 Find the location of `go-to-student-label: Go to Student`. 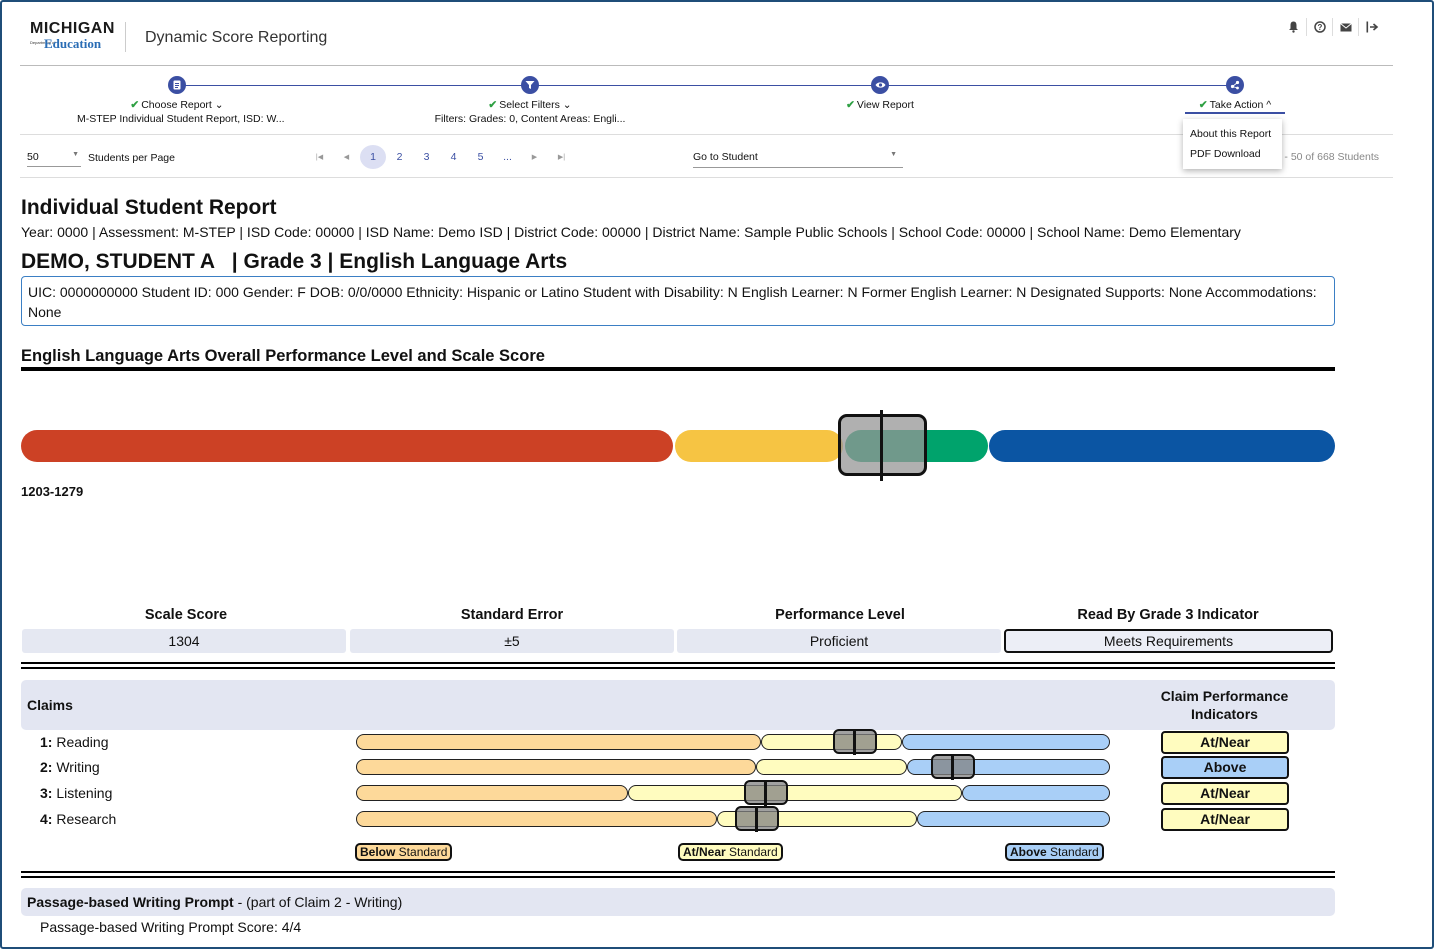

go-to-student-label: Go to Student is located at coordinates (725, 157).